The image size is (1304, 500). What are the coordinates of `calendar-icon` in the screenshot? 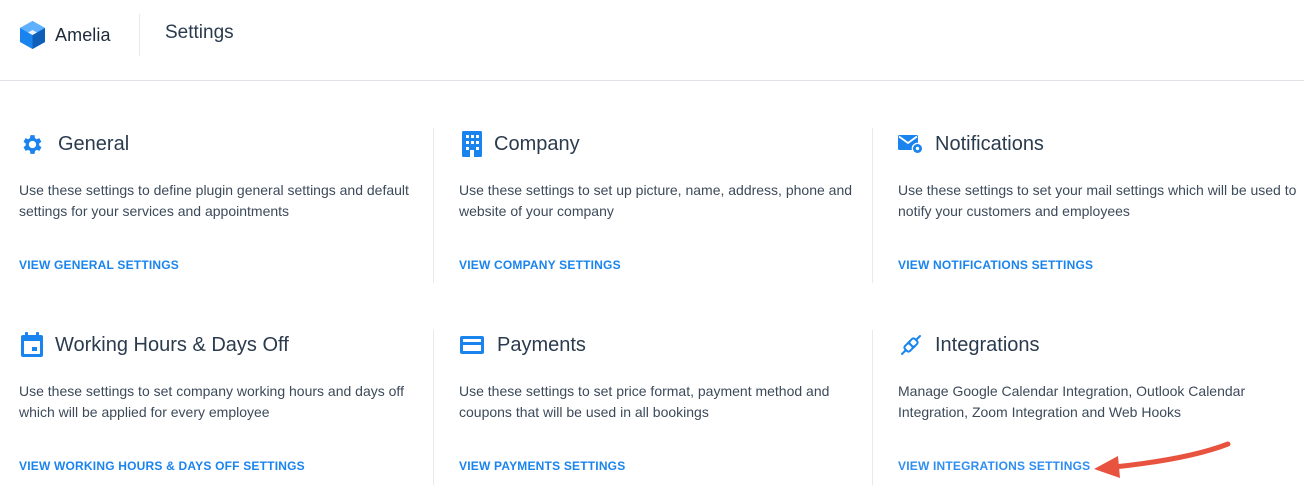 It's located at (32, 345).